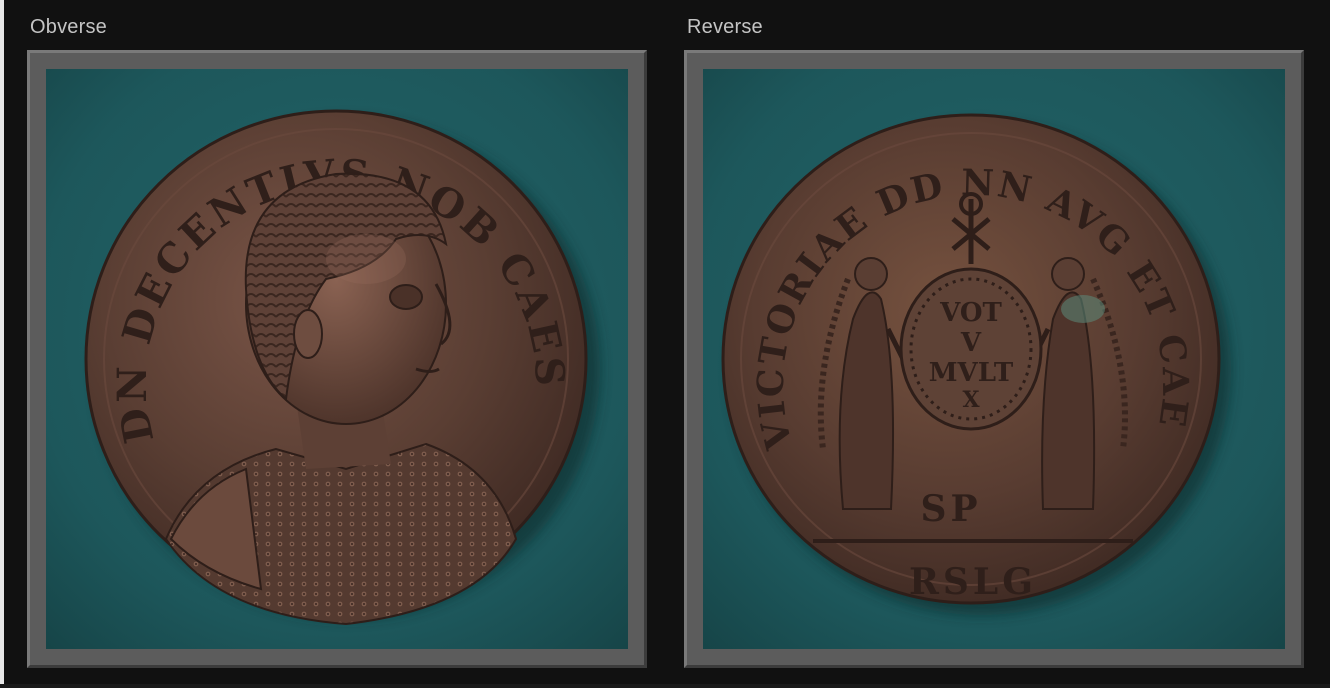  I want to click on window-edge, so click(2, 344).